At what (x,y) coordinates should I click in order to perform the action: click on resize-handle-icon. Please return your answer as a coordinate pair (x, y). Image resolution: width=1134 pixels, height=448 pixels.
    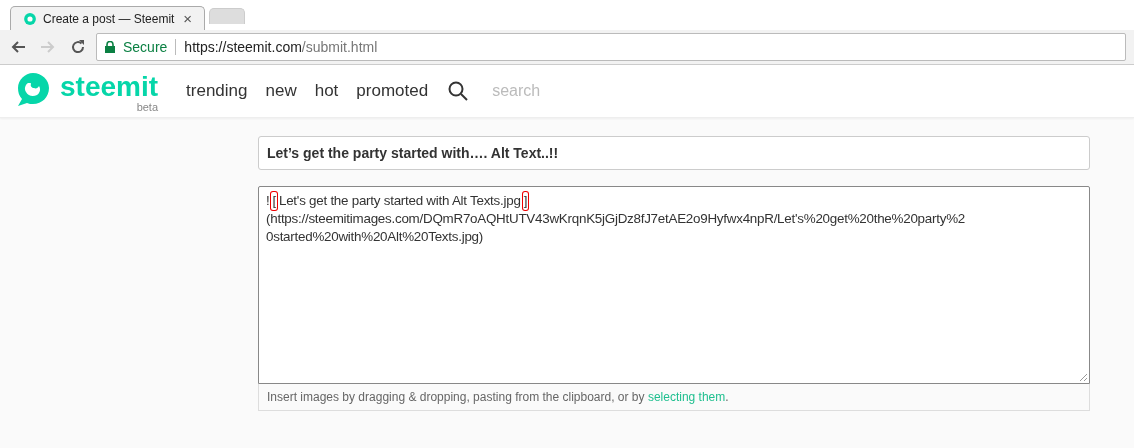
    Looking at the image, I should click on (1083, 377).